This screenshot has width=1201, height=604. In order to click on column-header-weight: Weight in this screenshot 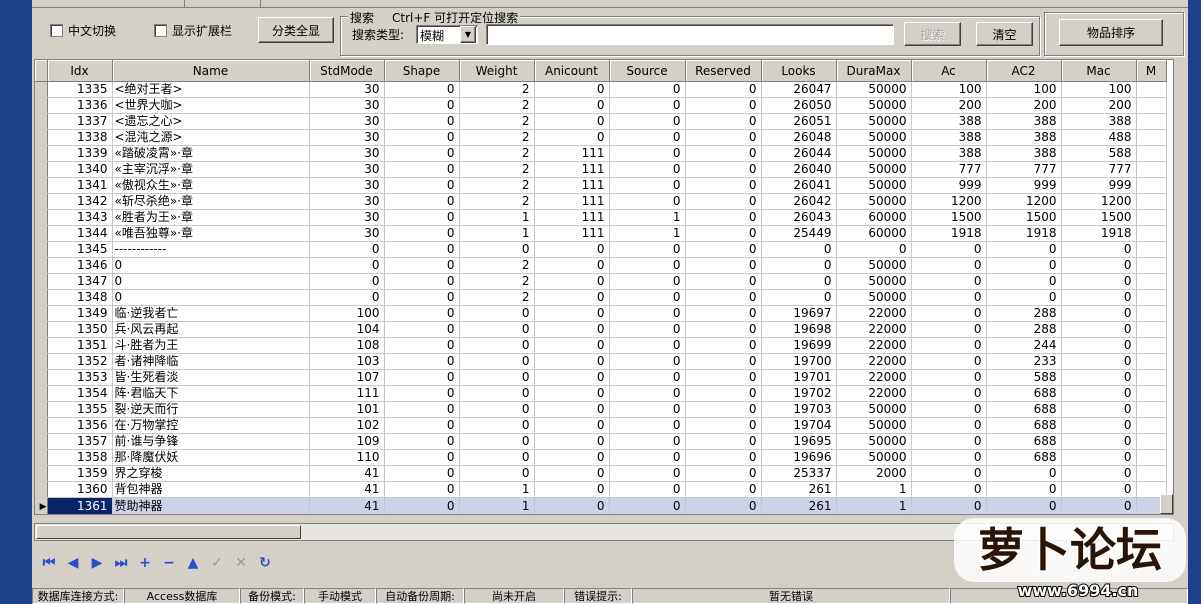, I will do `click(497, 71)`.